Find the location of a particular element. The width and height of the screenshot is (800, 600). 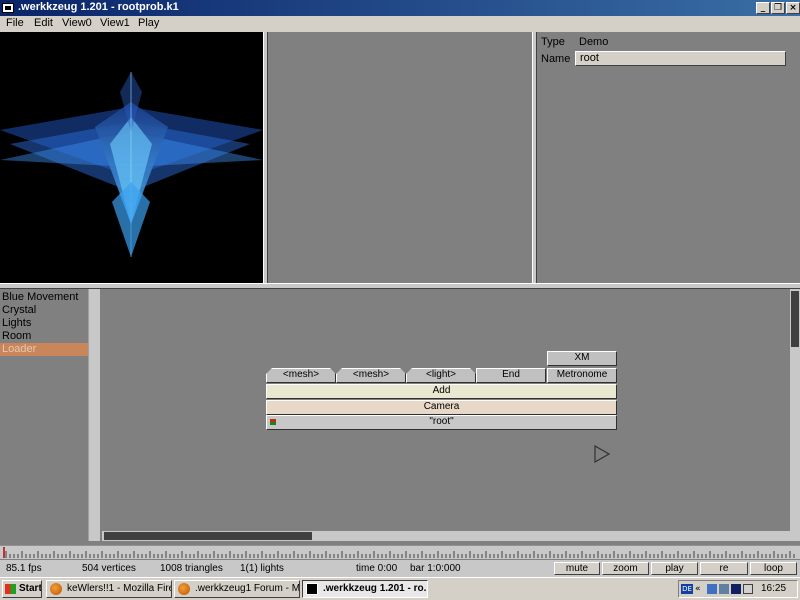

timeline-ticks is located at coordinates (399, 552).